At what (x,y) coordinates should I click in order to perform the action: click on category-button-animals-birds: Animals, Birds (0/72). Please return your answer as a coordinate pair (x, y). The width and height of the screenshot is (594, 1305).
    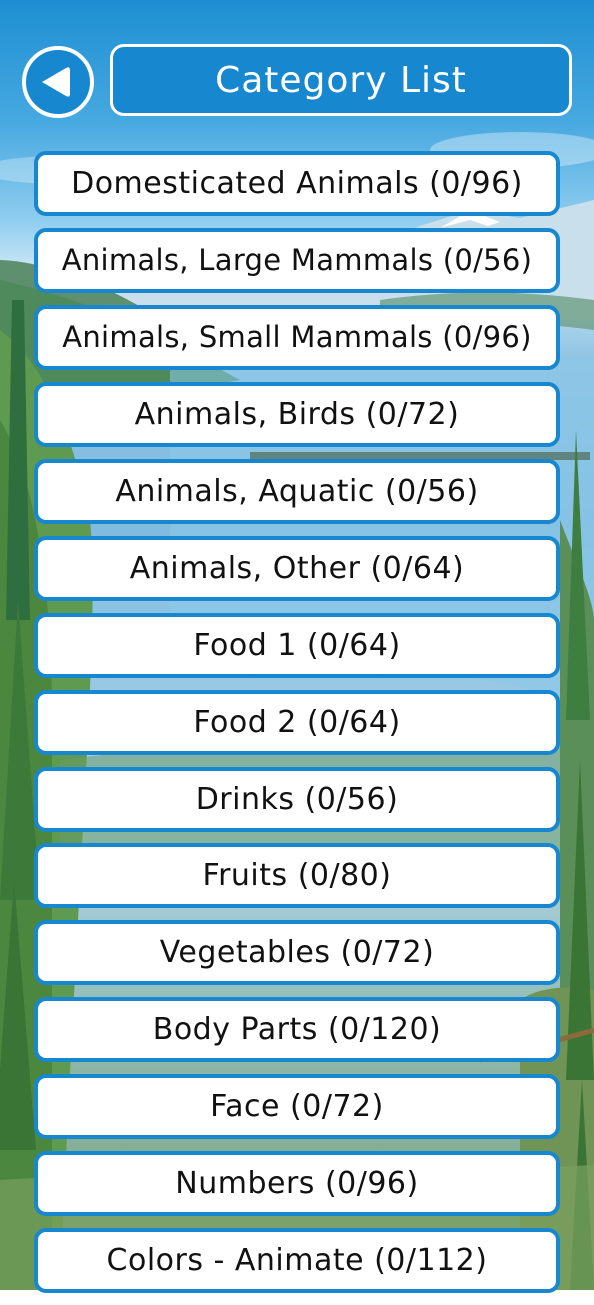
    Looking at the image, I should click on (297, 414).